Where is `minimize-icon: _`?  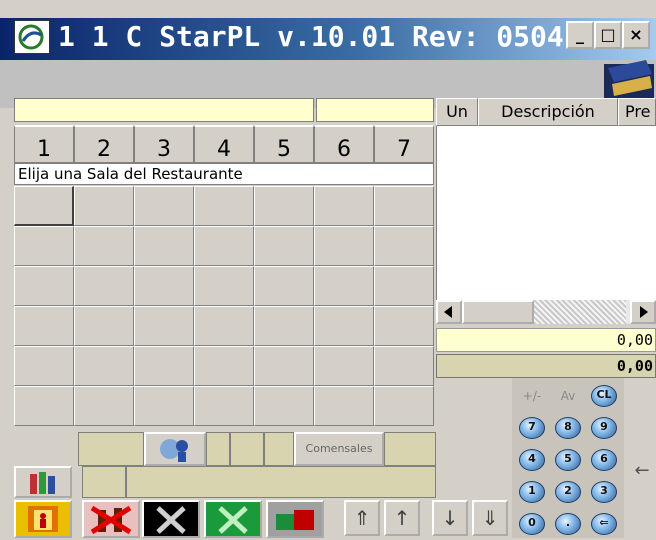 minimize-icon: _ is located at coordinates (580, 34).